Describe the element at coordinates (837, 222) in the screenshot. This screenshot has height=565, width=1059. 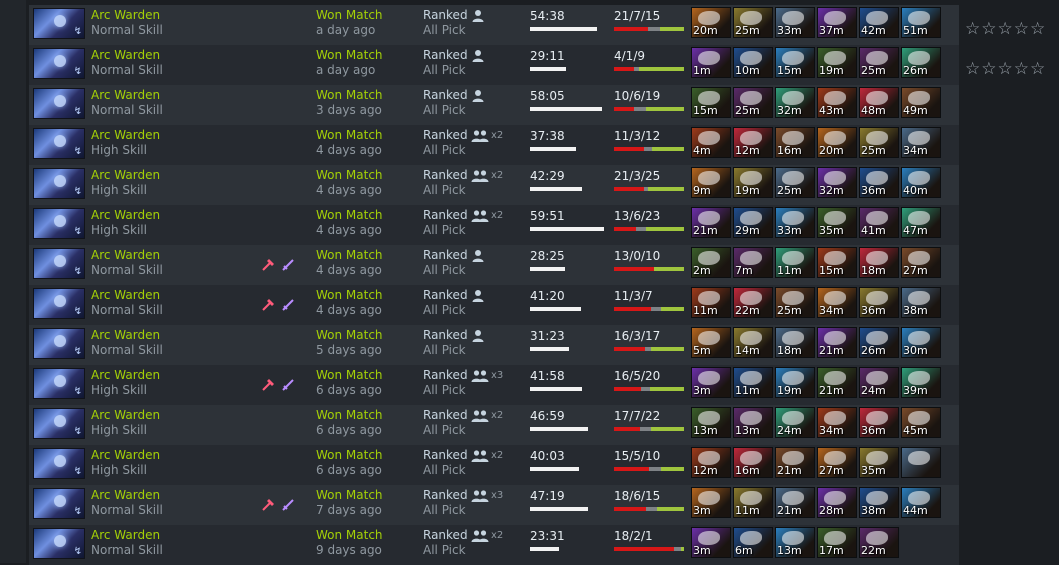
I see `item-icon: 35m` at that location.